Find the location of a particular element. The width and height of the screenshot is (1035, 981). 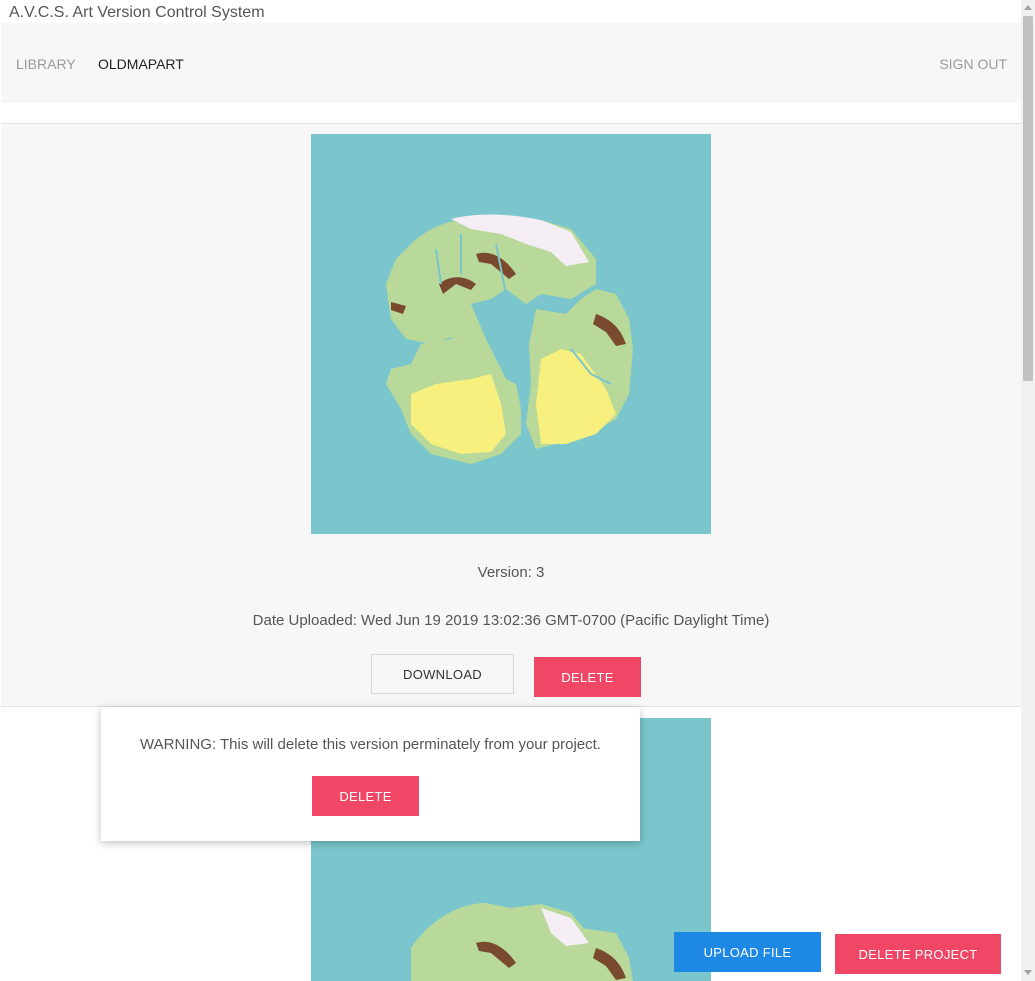

sign-out-link: SIGN OUT is located at coordinates (973, 64).